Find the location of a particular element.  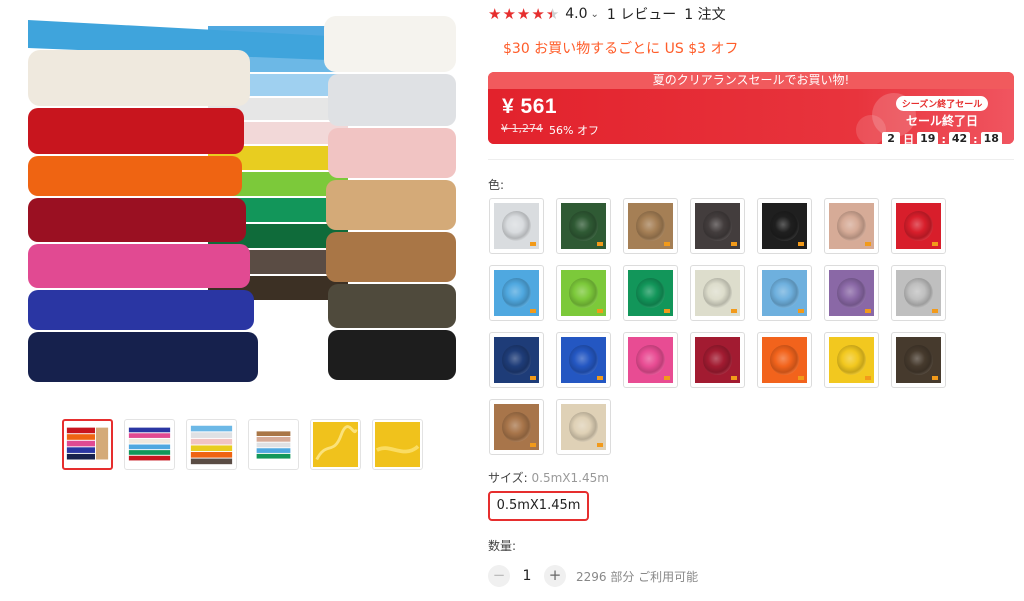

quantity-plus-button: + is located at coordinates (555, 576).